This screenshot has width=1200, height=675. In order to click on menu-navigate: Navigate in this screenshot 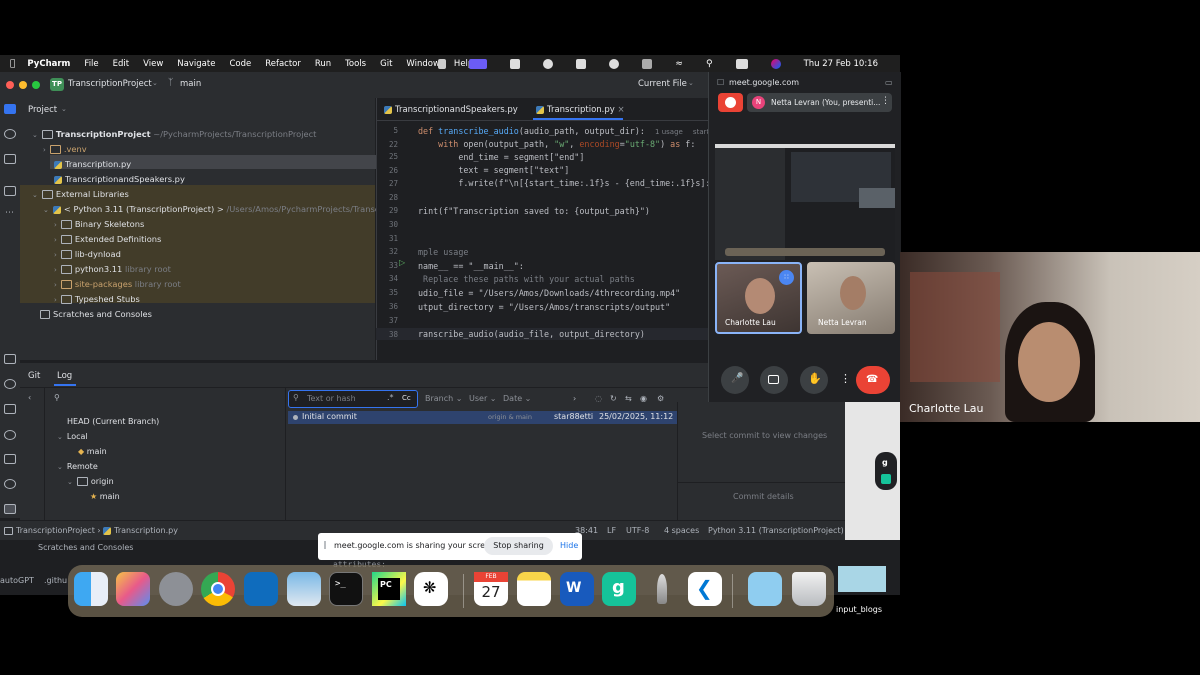, I will do `click(196, 64)`.